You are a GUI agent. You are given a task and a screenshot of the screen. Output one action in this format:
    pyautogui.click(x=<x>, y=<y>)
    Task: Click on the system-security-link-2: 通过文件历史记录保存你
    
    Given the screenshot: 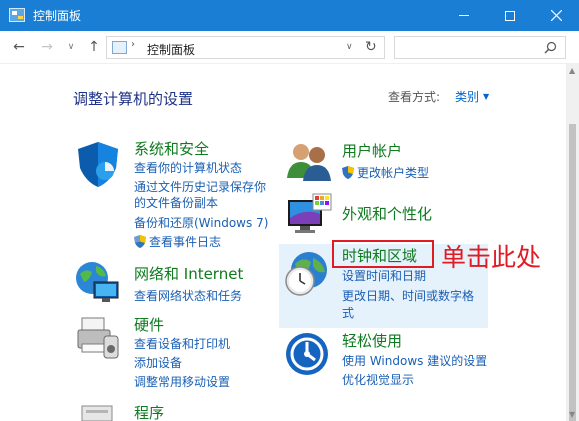 What is the action you would take?
    pyautogui.click(x=200, y=186)
    